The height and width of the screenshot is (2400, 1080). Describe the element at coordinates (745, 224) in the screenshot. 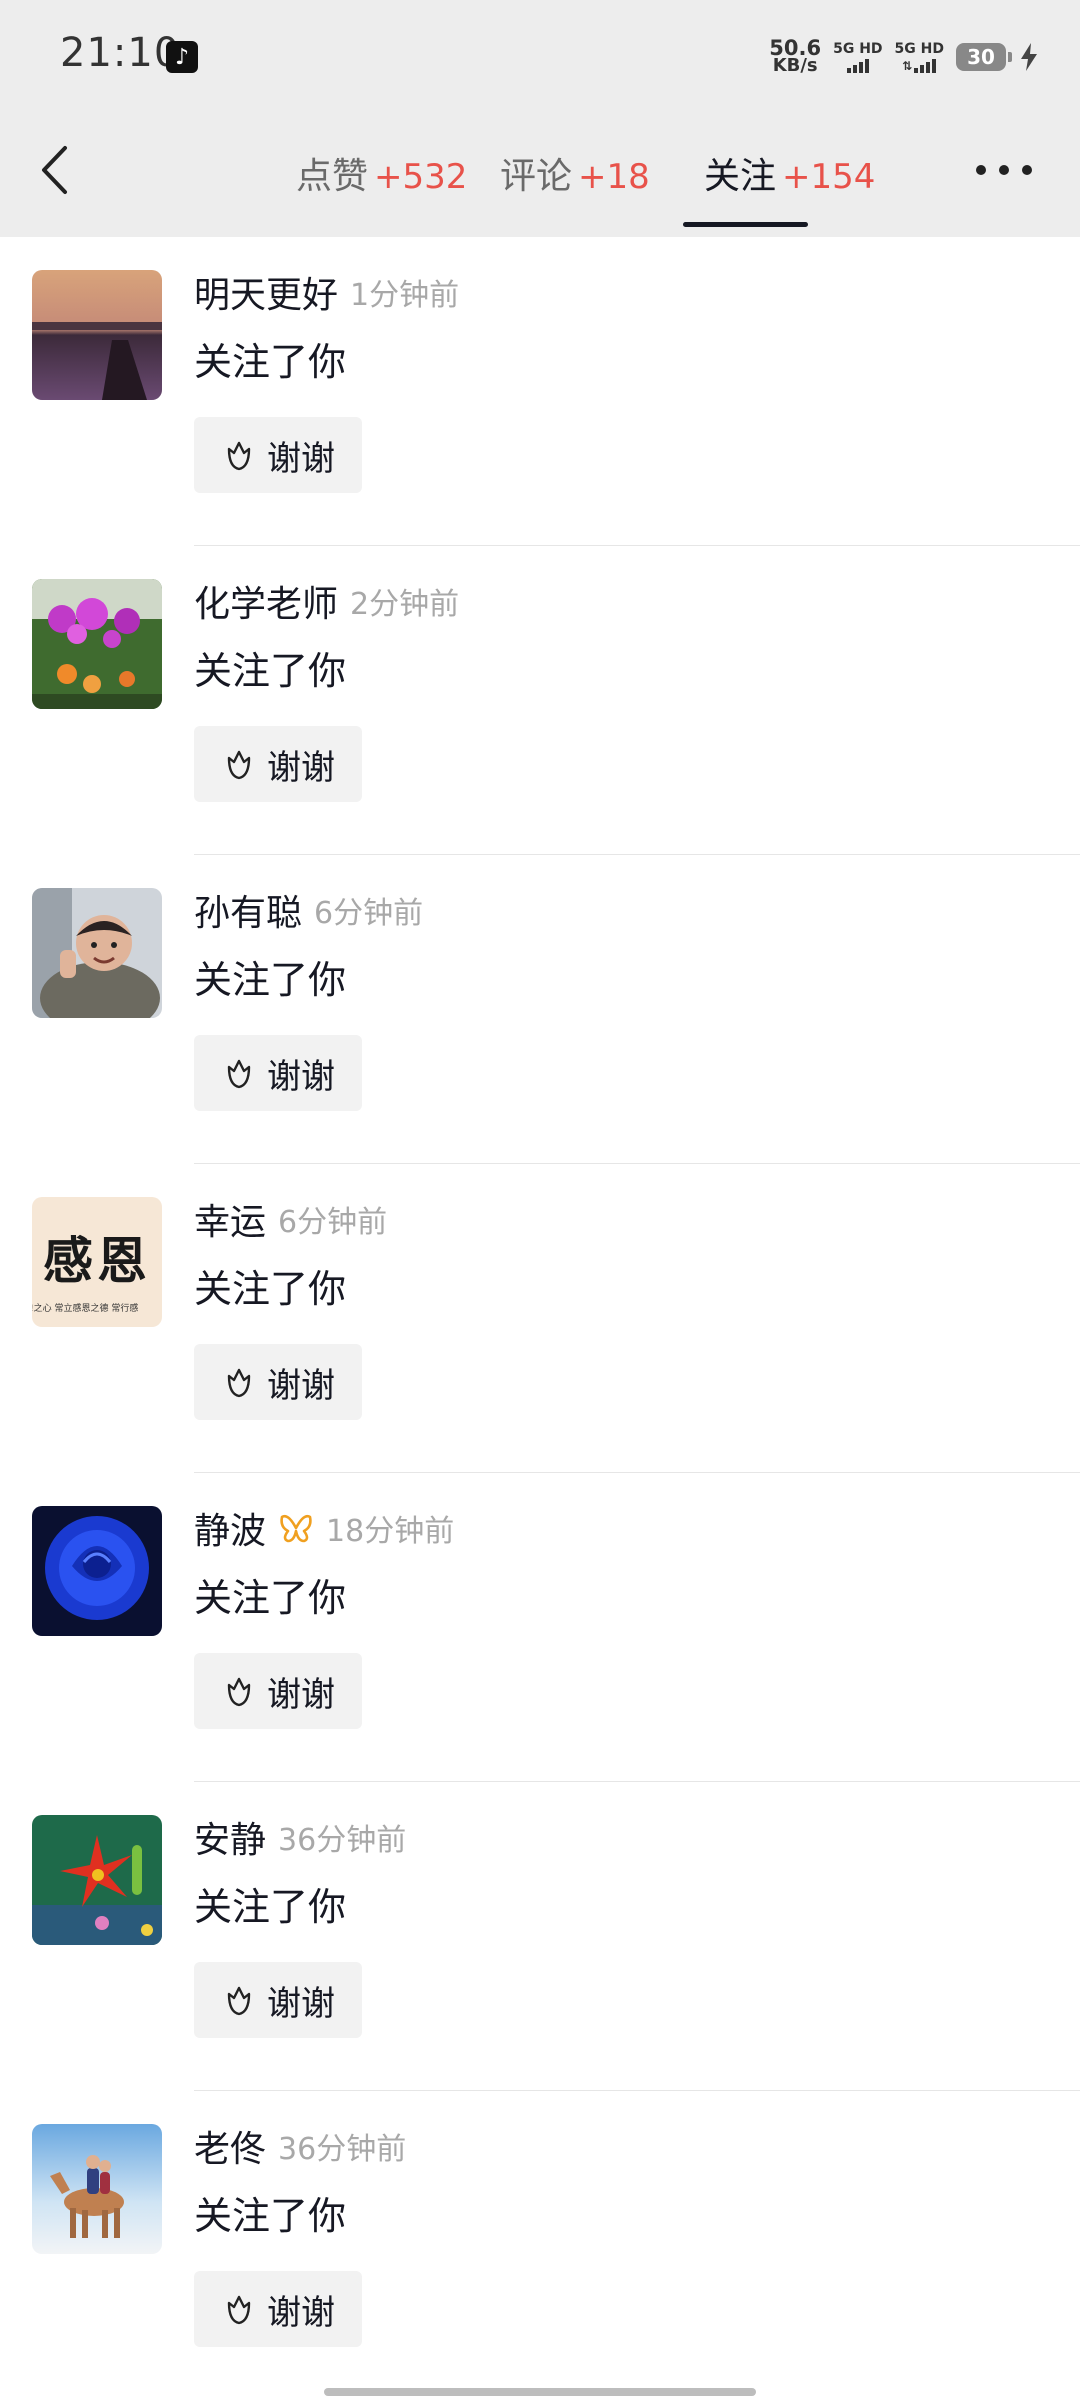

I see `active-tab-indicator` at that location.